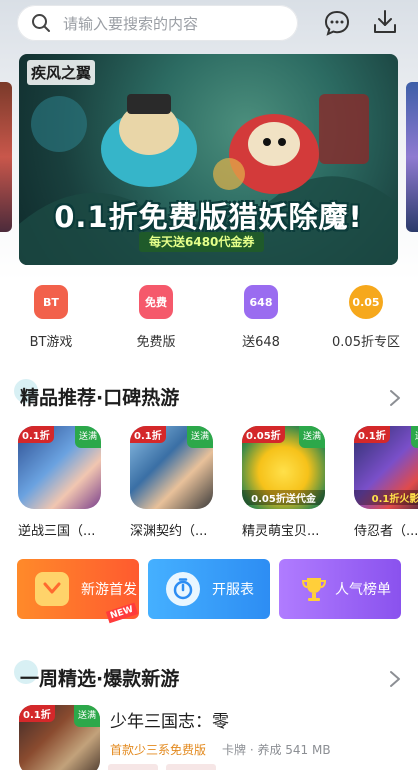 The image size is (418, 770). Describe the element at coordinates (100, 398) in the screenshot. I see `section-title-recommended: 精品推荐·口碑热游` at that location.